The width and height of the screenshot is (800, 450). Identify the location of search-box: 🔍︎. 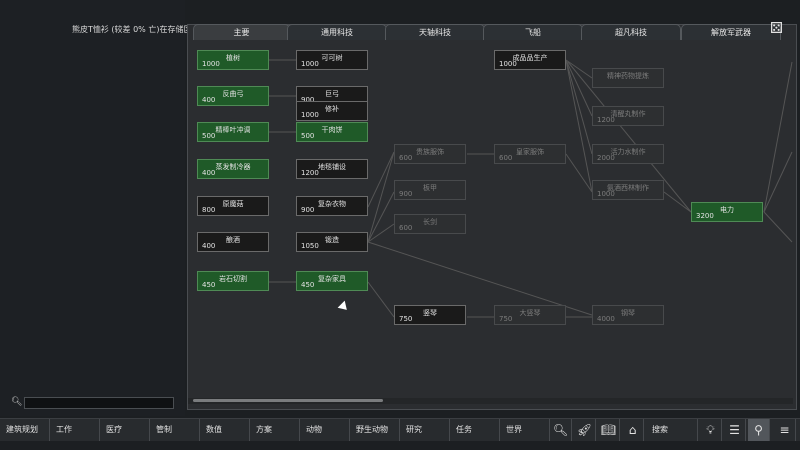
(91, 403).